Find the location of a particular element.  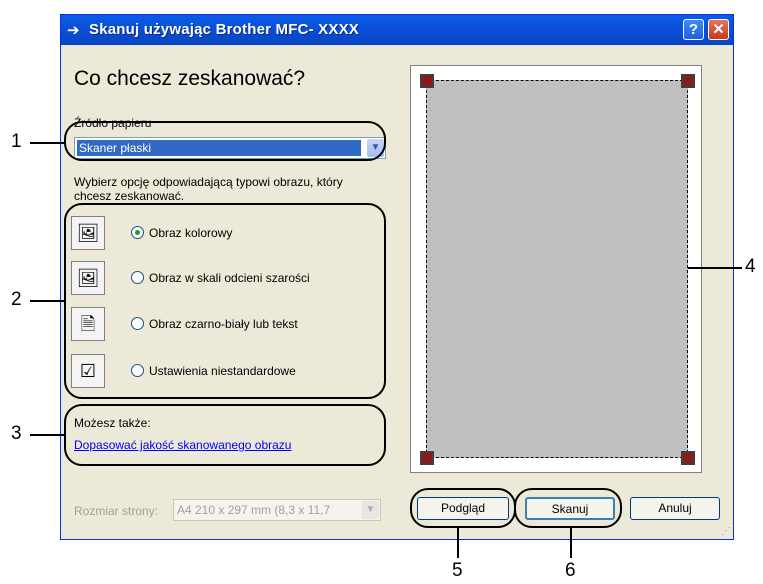

page-size-select: A4 210 x 297 mm (8,3 x 11,7 ▼ is located at coordinates (277, 510).